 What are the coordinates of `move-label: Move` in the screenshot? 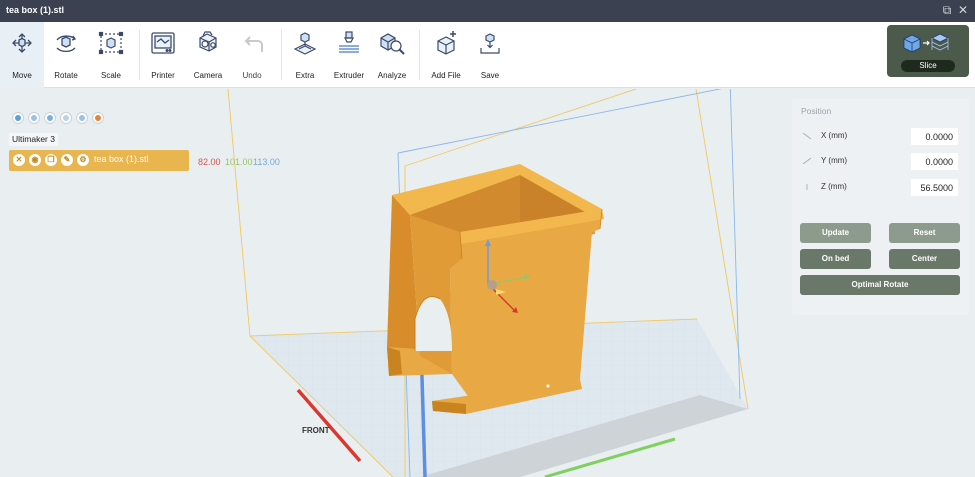 It's located at (22, 75).